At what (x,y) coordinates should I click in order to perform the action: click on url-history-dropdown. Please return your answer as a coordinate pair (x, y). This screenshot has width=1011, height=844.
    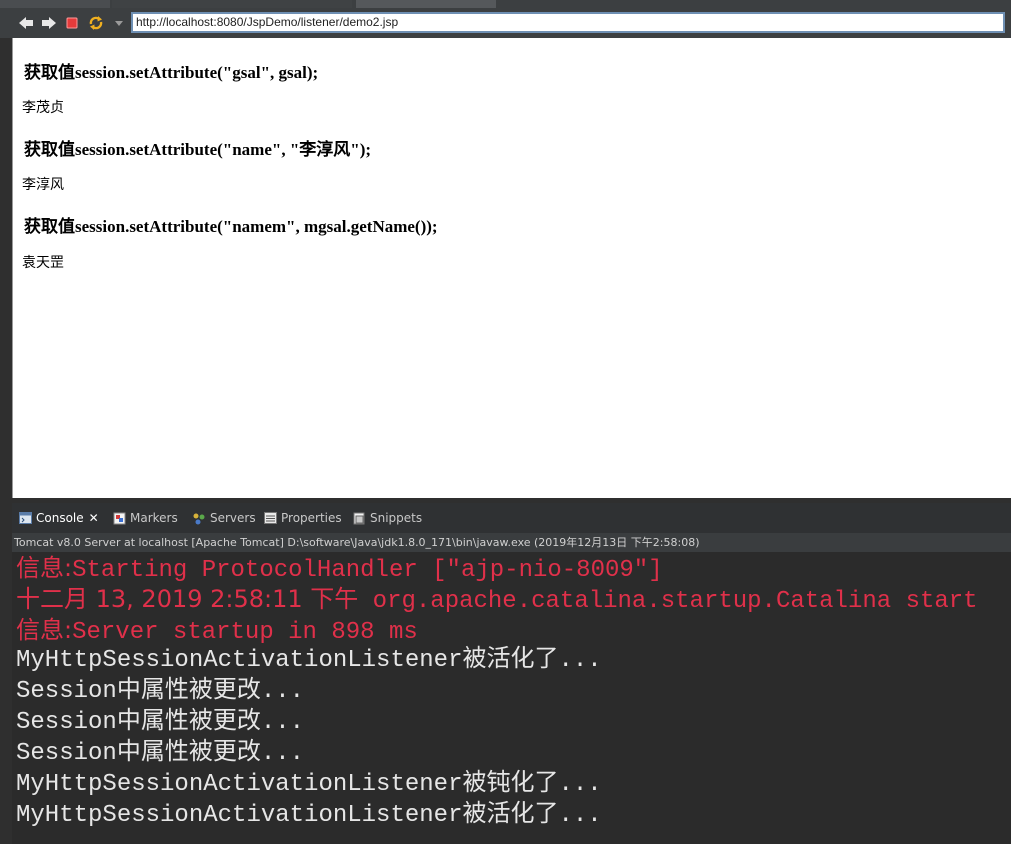
    Looking at the image, I should click on (119, 23).